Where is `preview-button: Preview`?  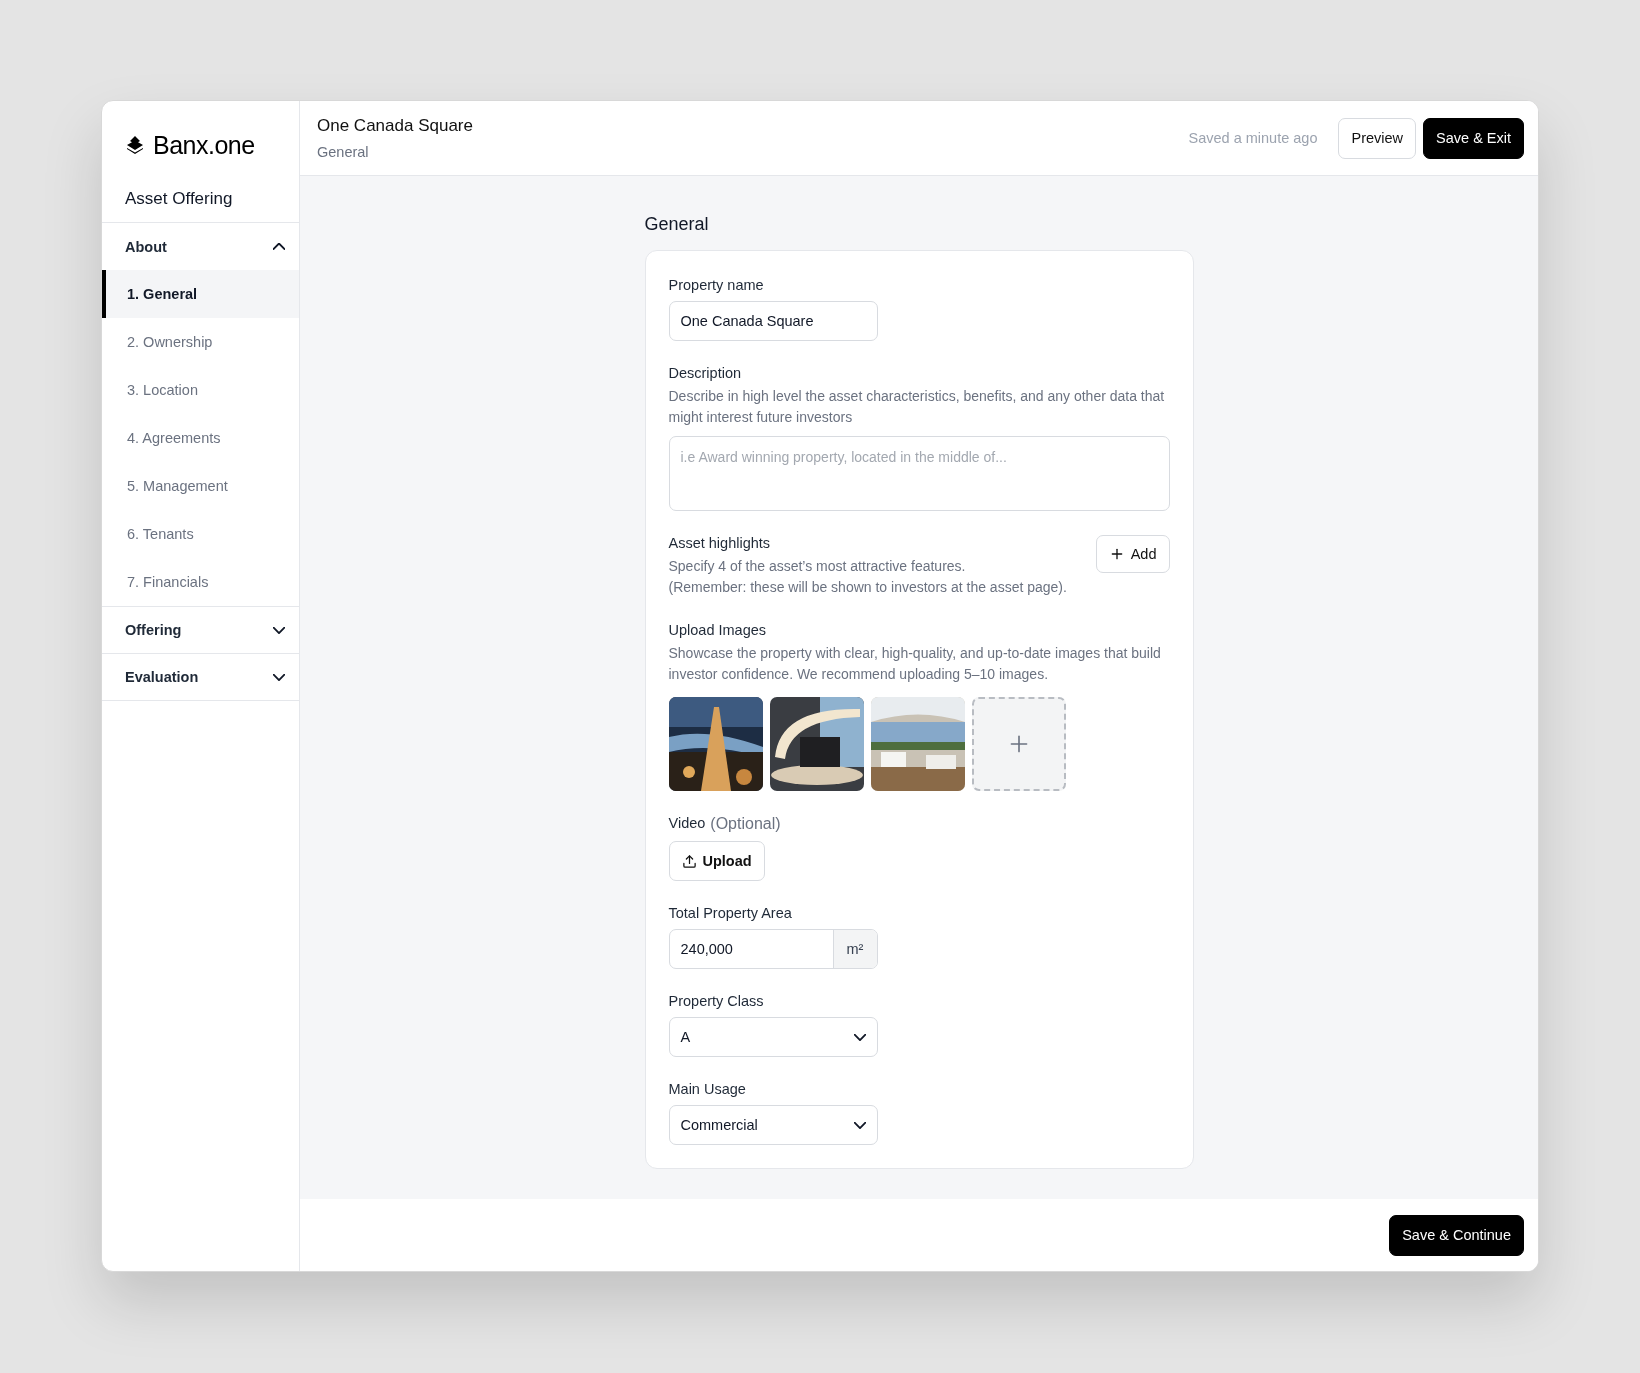
preview-button: Preview is located at coordinates (1377, 138).